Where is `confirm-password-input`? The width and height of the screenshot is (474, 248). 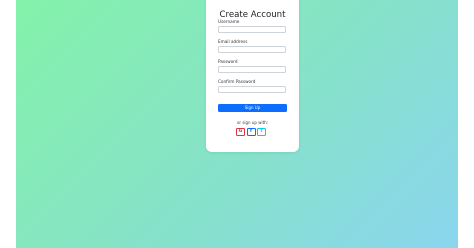 confirm-password-input is located at coordinates (252, 89).